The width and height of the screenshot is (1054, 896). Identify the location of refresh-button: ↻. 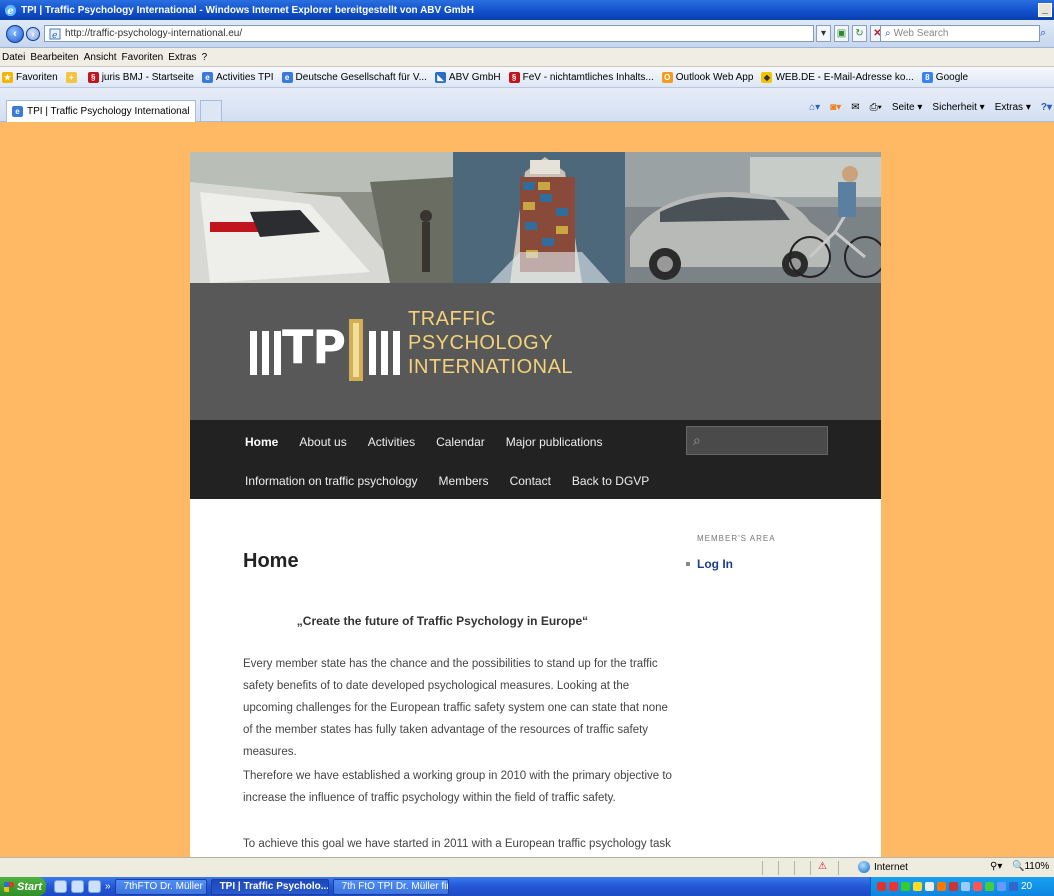
(859, 33).